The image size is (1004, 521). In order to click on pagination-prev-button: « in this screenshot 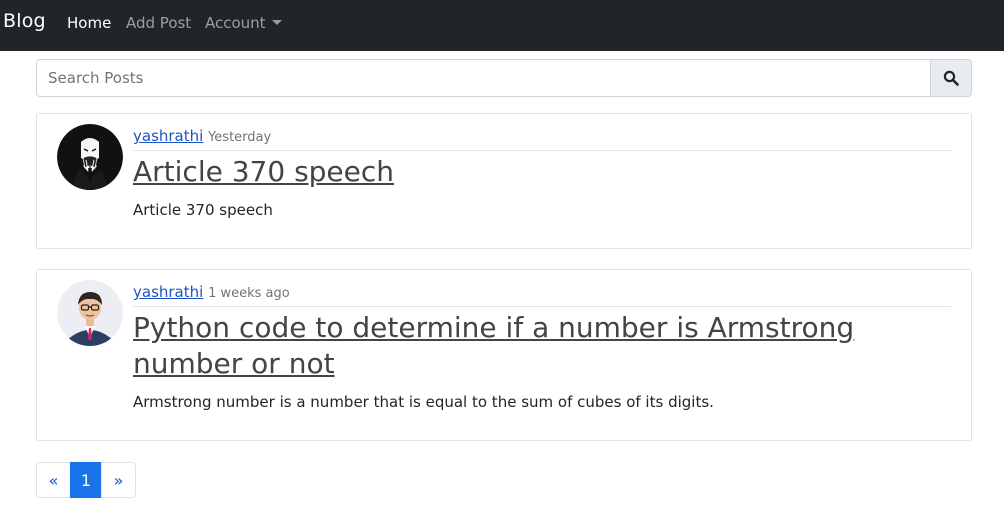, I will do `click(53, 480)`.